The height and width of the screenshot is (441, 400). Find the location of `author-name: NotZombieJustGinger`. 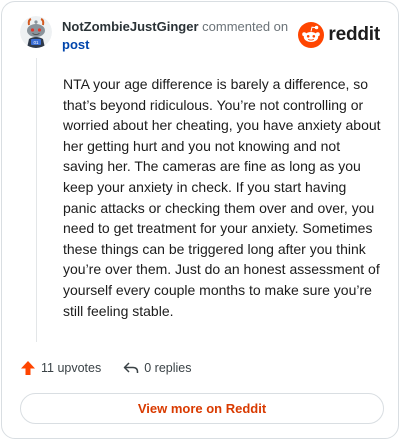

author-name: NotZombieJustGinger is located at coordinates (130, 26).